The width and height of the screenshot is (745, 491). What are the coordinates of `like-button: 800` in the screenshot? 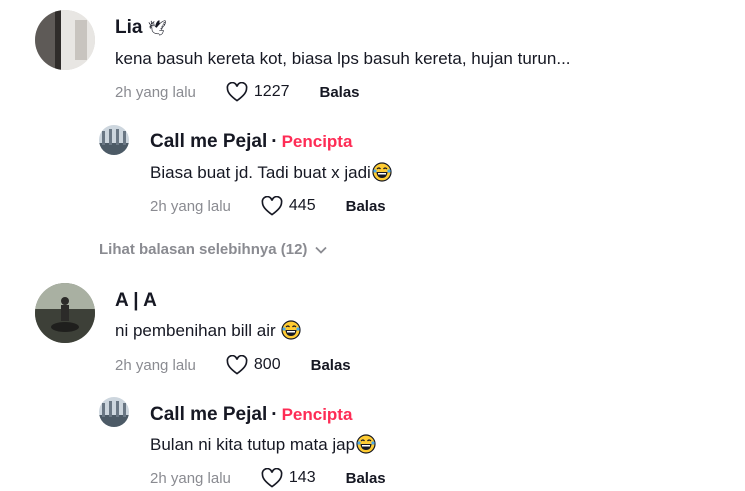 It's located at (253, 365).